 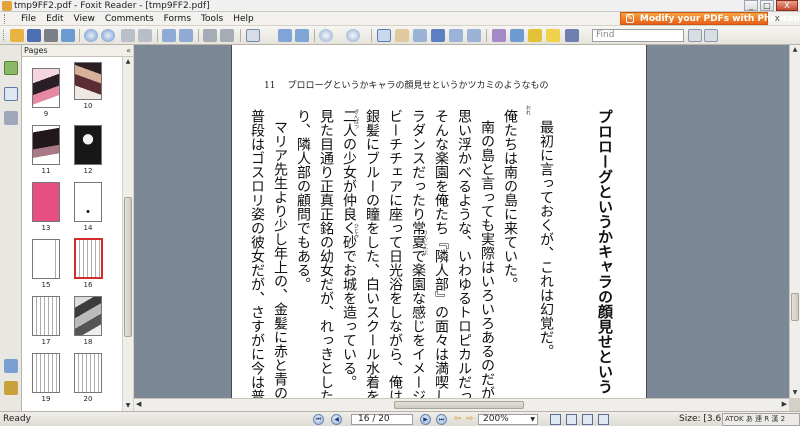 I want to click on fit-page-icon, so click(x=285, y=35).